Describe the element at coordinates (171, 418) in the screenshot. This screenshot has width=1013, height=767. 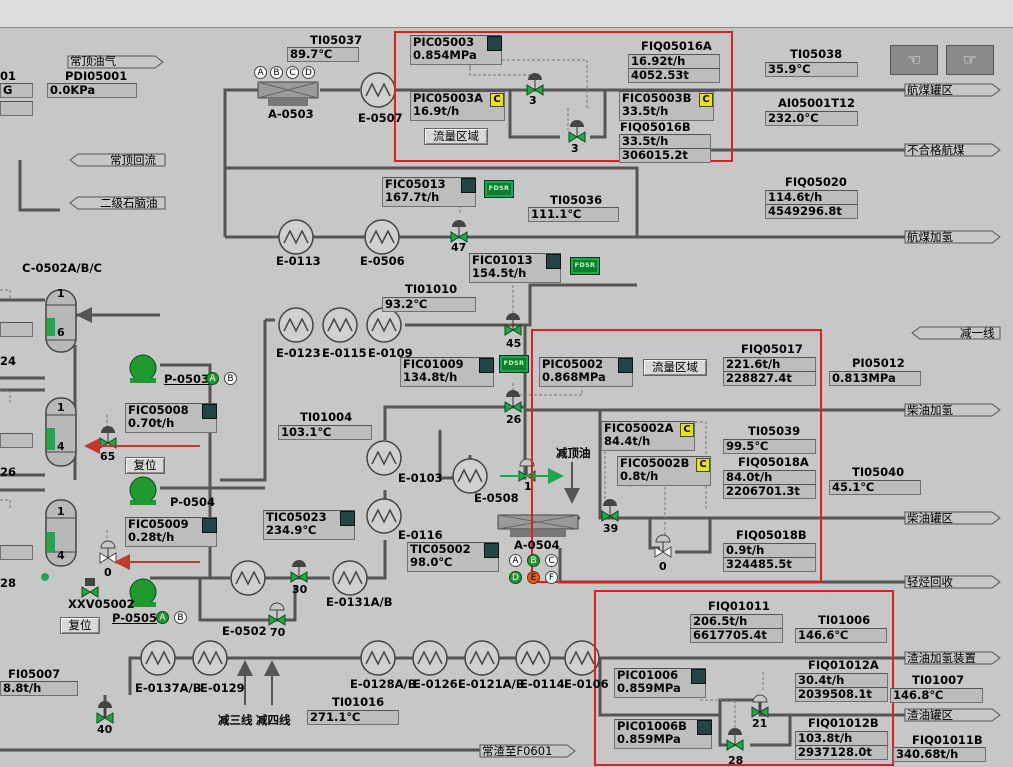
I see `controller-faceplate: FIC05008 0.70t/h` at that location.